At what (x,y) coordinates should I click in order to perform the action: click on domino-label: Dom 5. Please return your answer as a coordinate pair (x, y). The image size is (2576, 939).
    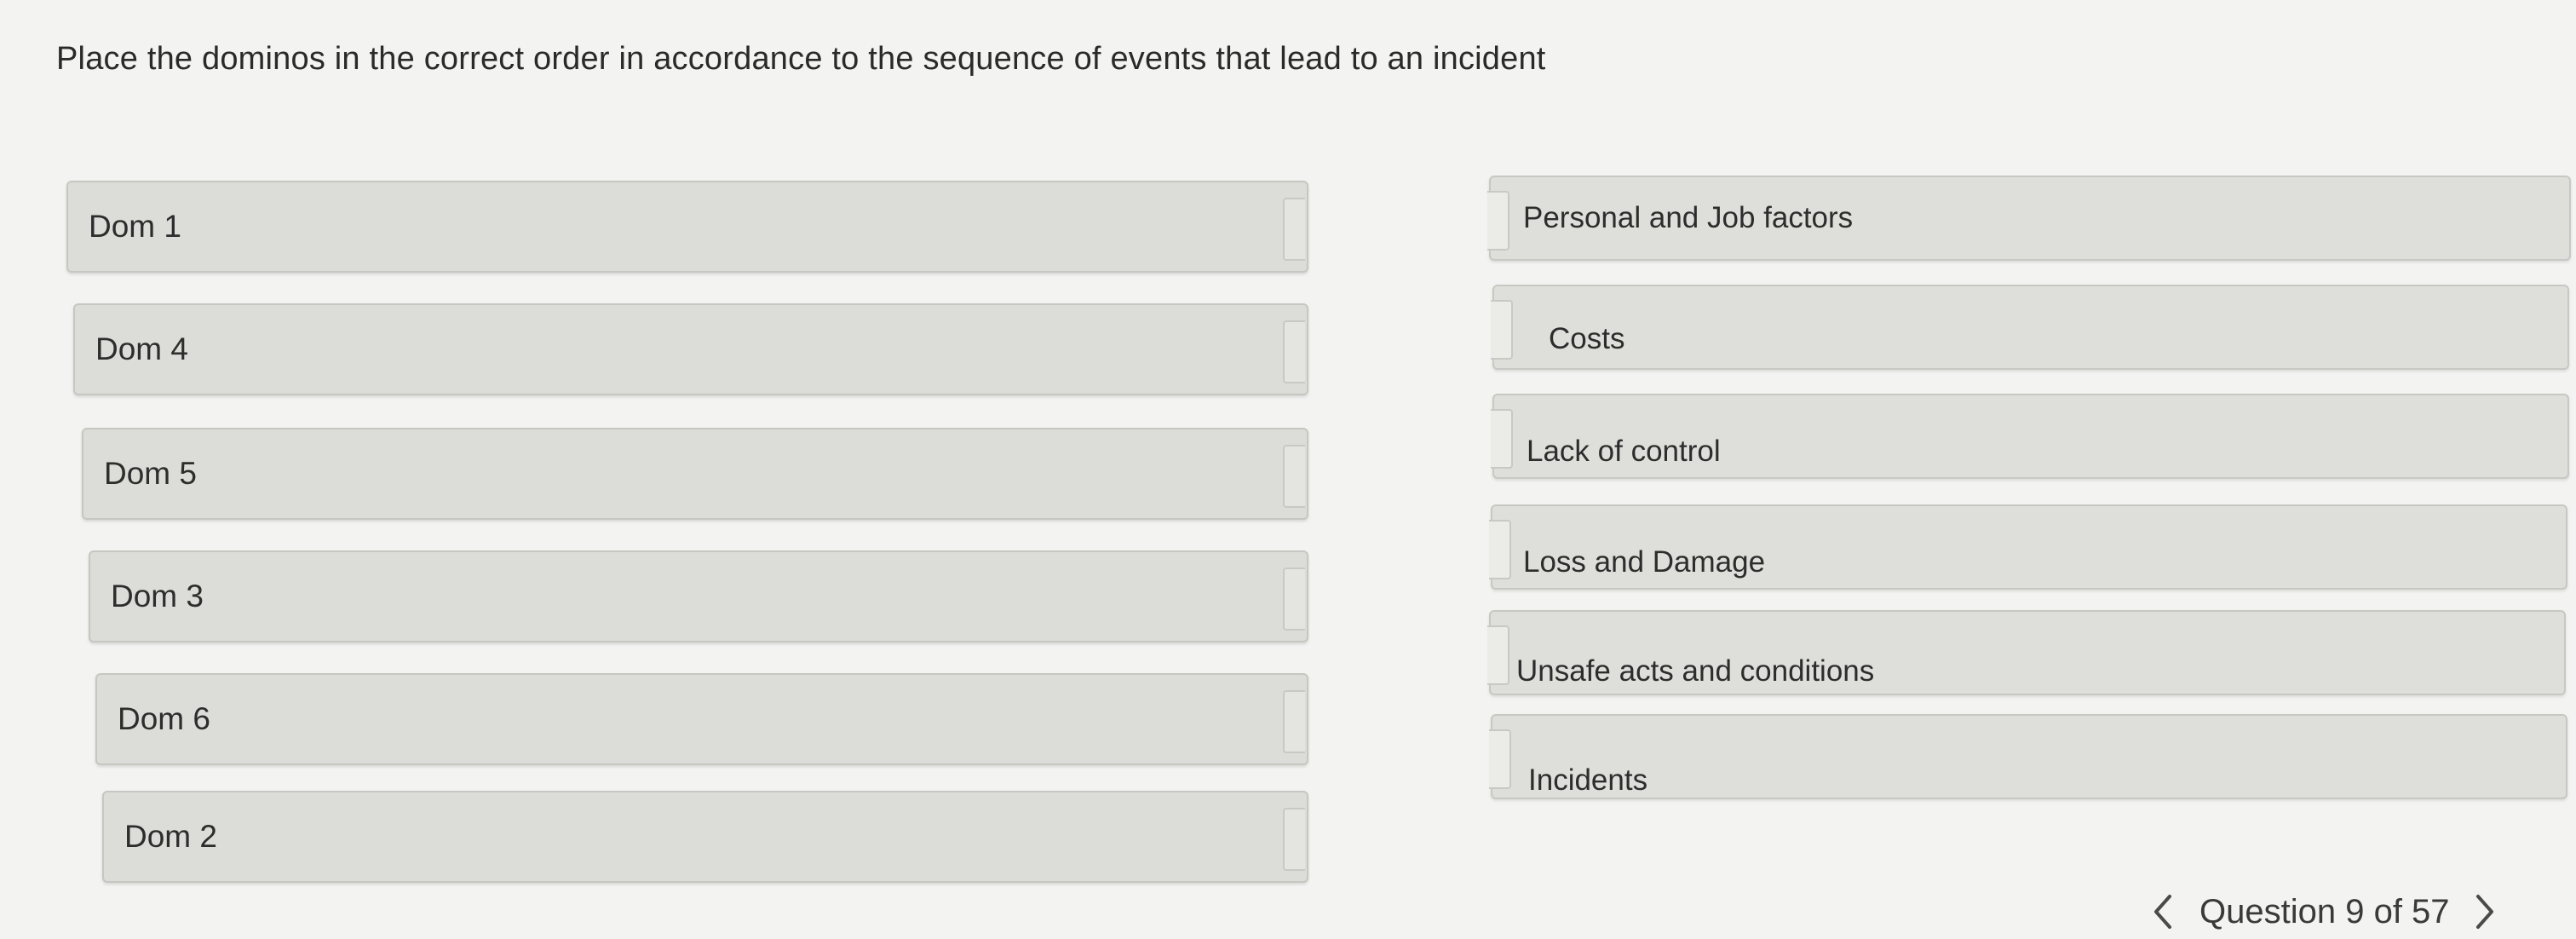
    Looking at the image, I should click on (151, 473).